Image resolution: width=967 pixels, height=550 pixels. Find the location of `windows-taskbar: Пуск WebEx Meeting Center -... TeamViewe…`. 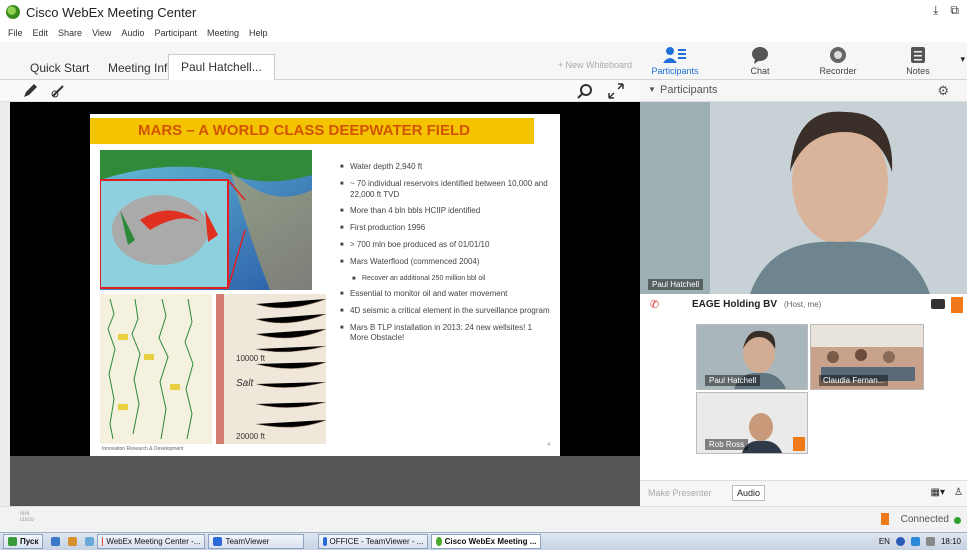

windows-taskbar: Пуск WebEx Meeting Center -... TeamViewe… is located at coordinates (483, 541).